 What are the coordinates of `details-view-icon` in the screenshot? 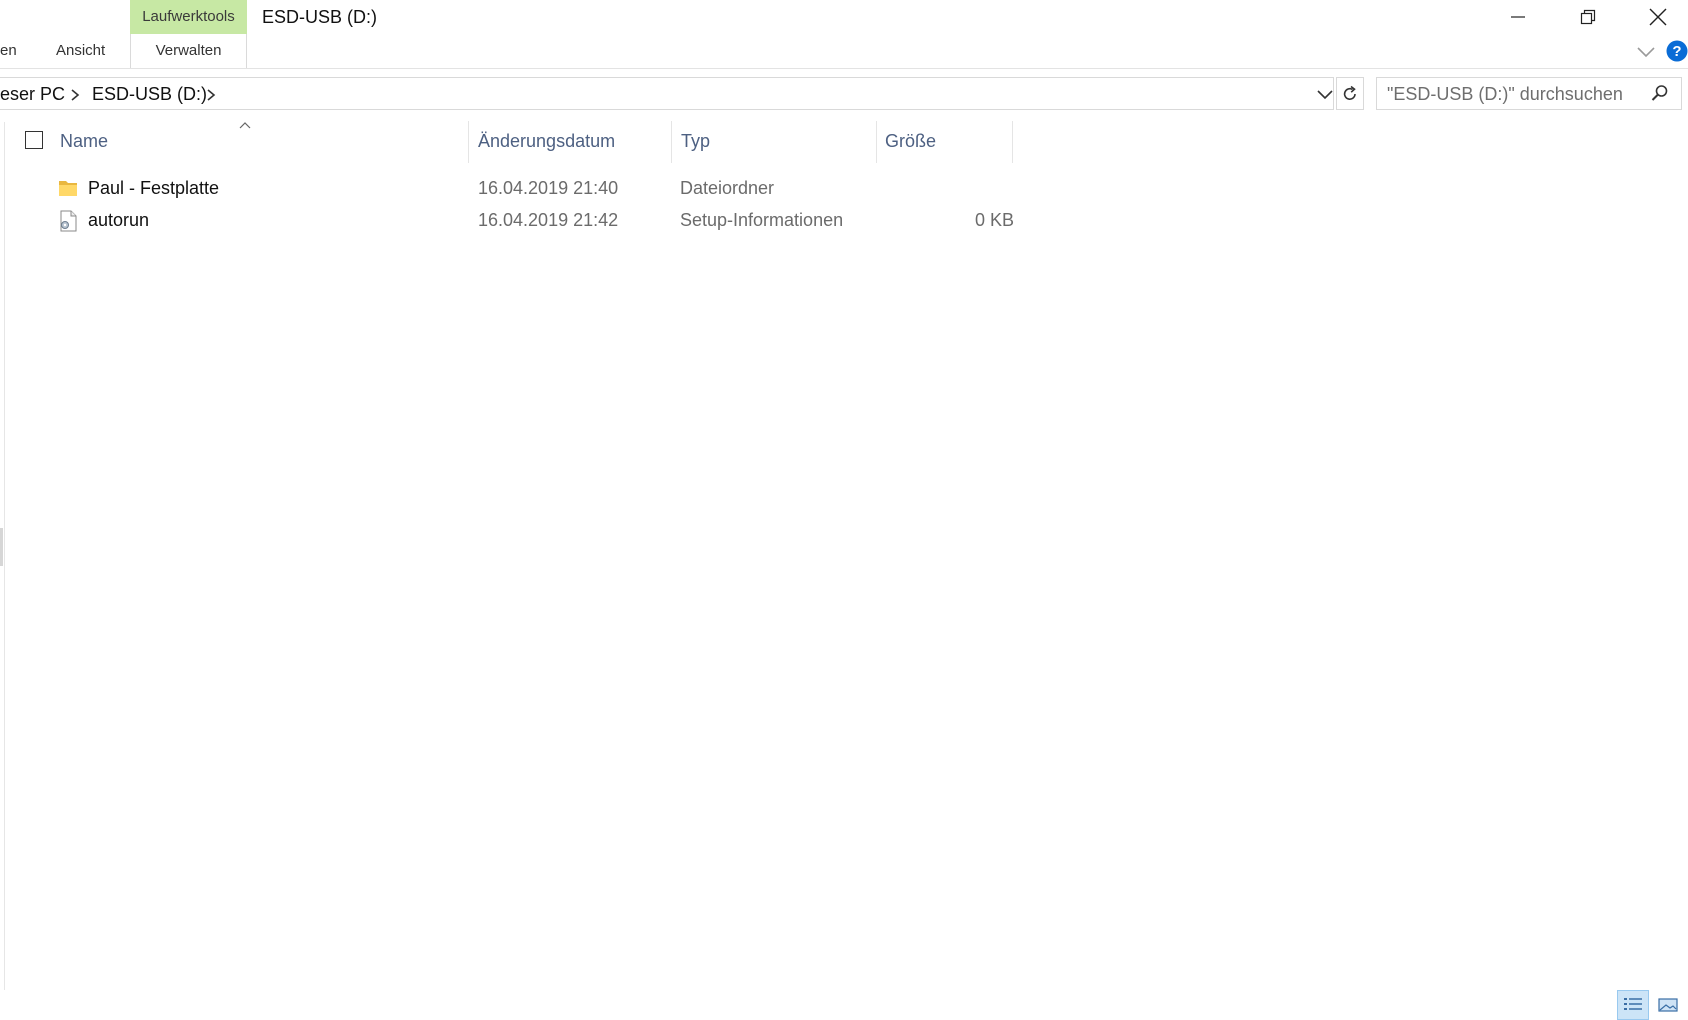 It's located at (1633, 1004).